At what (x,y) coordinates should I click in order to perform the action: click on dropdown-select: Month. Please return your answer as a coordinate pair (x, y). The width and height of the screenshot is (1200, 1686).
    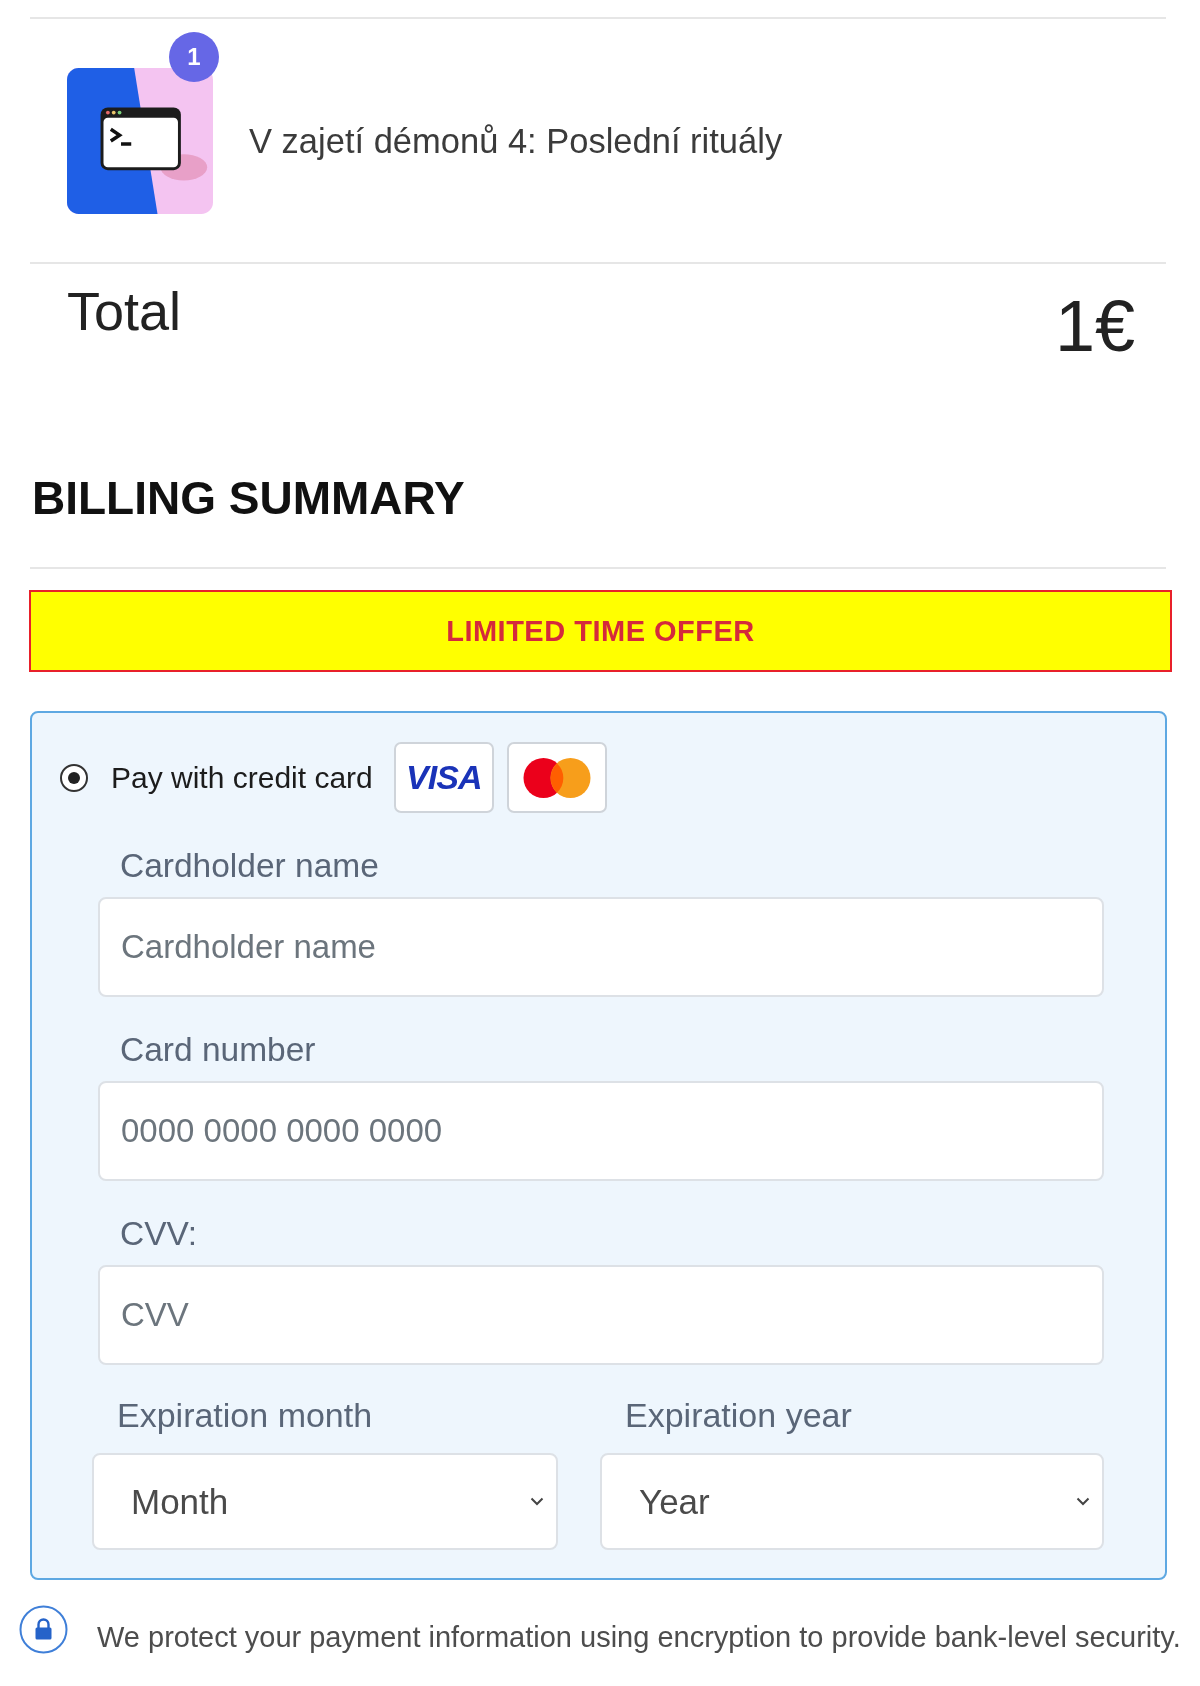
    Looking at the image, I should click on (325, 1501).